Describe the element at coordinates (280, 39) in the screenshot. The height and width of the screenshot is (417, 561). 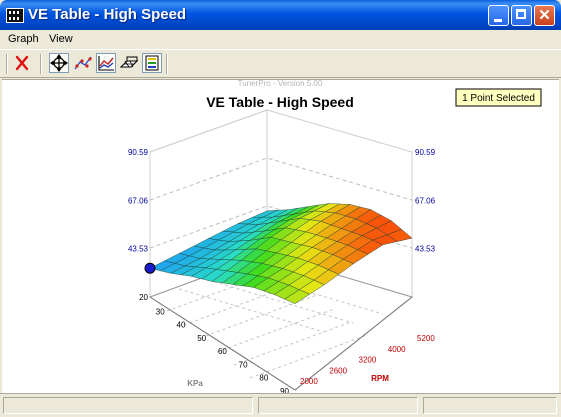
I see `menu-bar: Graph View` at that location.